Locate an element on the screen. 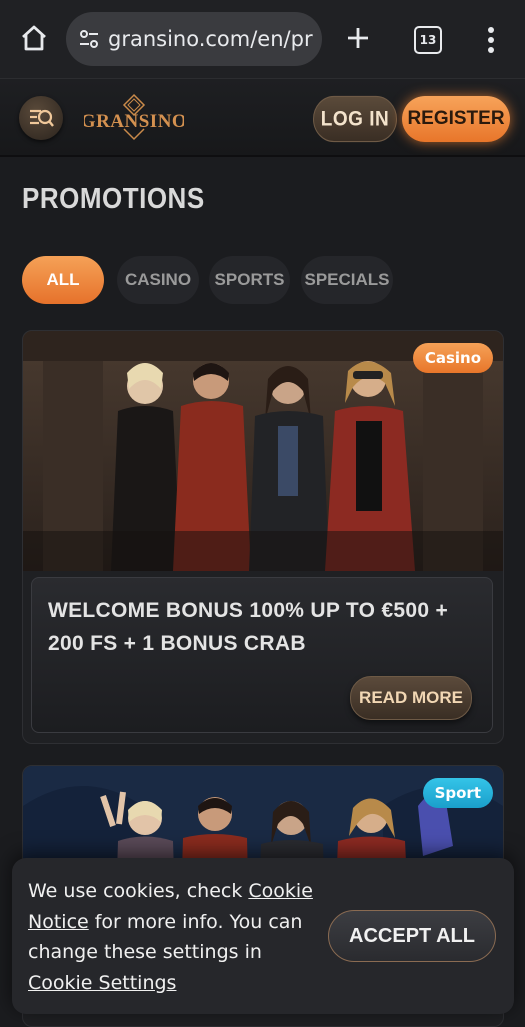  login-button: LOG IN is located at coordinates (355, 119).